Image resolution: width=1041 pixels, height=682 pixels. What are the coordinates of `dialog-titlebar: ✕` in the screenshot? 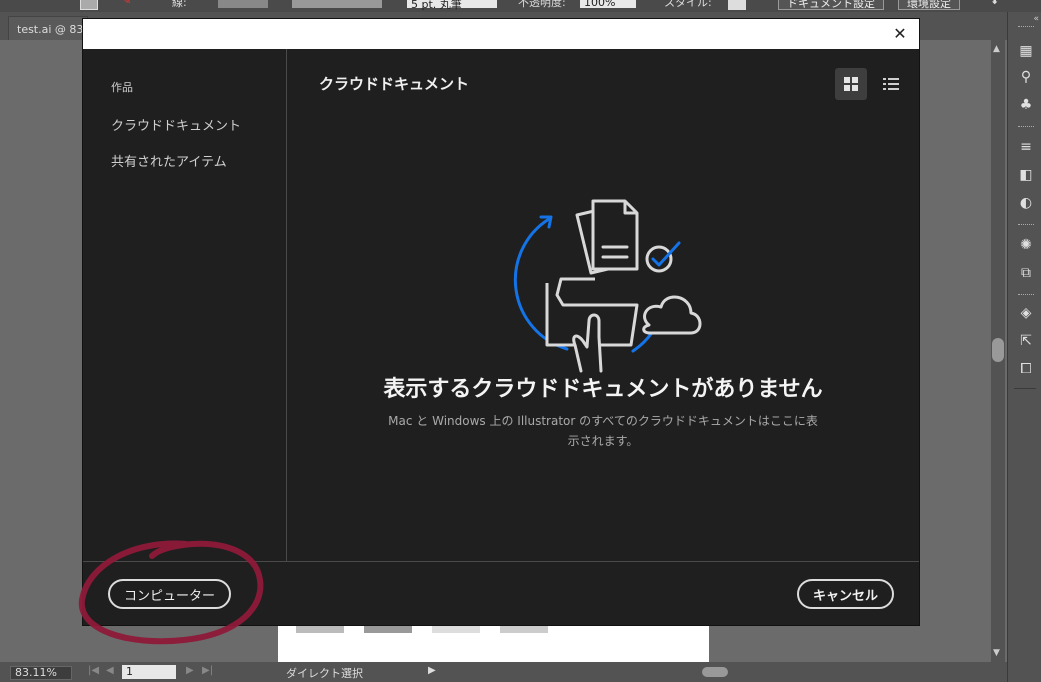 It's located at (501, 34).